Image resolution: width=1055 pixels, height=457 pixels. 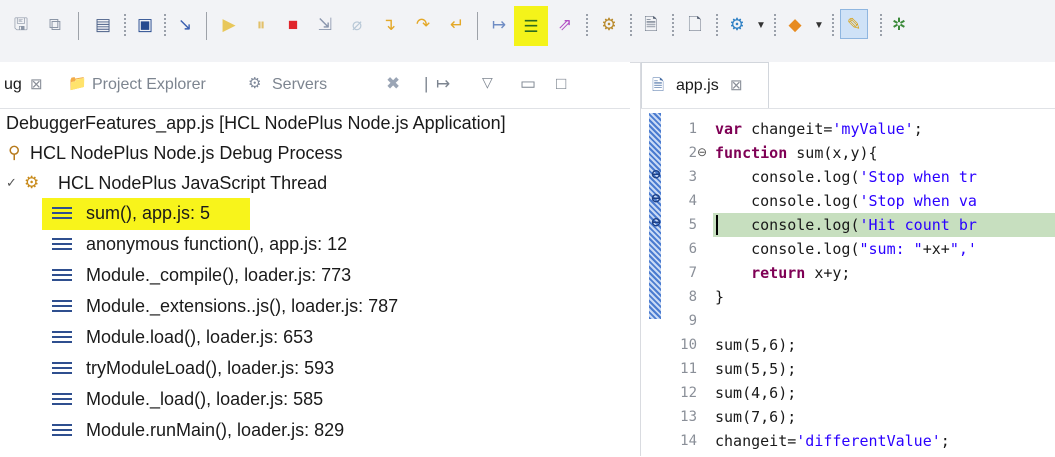 What do you see at coordinates (487, 82) in the screenshot?
I see `view-menu-icon: ▽` at bounding box center [487, 82].